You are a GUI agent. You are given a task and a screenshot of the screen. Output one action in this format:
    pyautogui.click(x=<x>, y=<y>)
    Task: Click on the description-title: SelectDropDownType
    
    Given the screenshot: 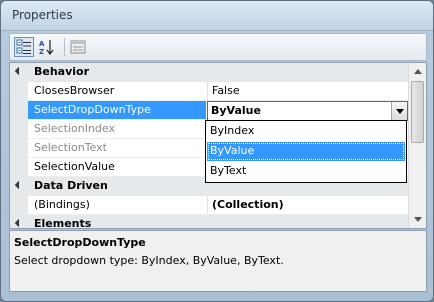 What is the action you would take?
    pyautogui.click(x=80, y=242)
    